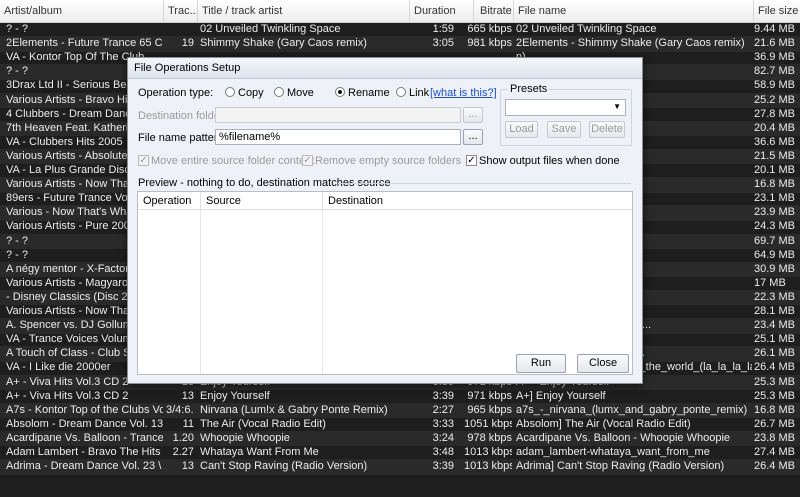 The height and width of the screenshot is (497, 800). What do you see at coordinates (182, 116) in the screenshot?
I see `destination-folder-label: Destination folder:` at bounding box center [182, 116].